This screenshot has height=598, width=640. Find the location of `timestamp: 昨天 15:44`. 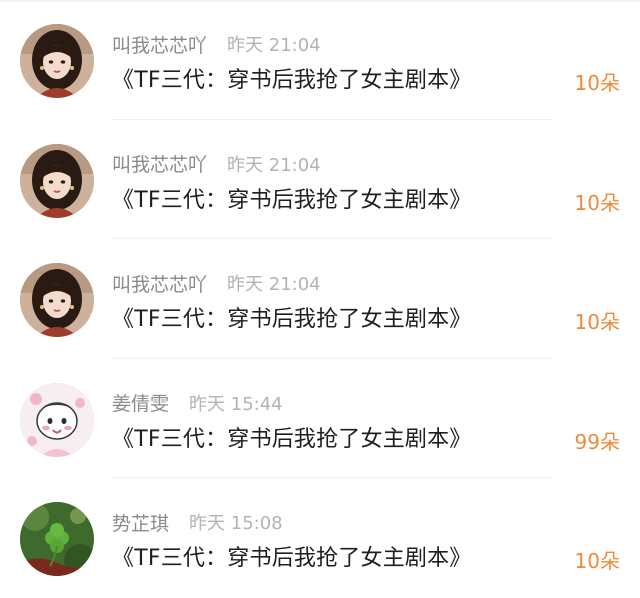

timestamp: 昨天 15:44 is located at coordinates (236, 404).